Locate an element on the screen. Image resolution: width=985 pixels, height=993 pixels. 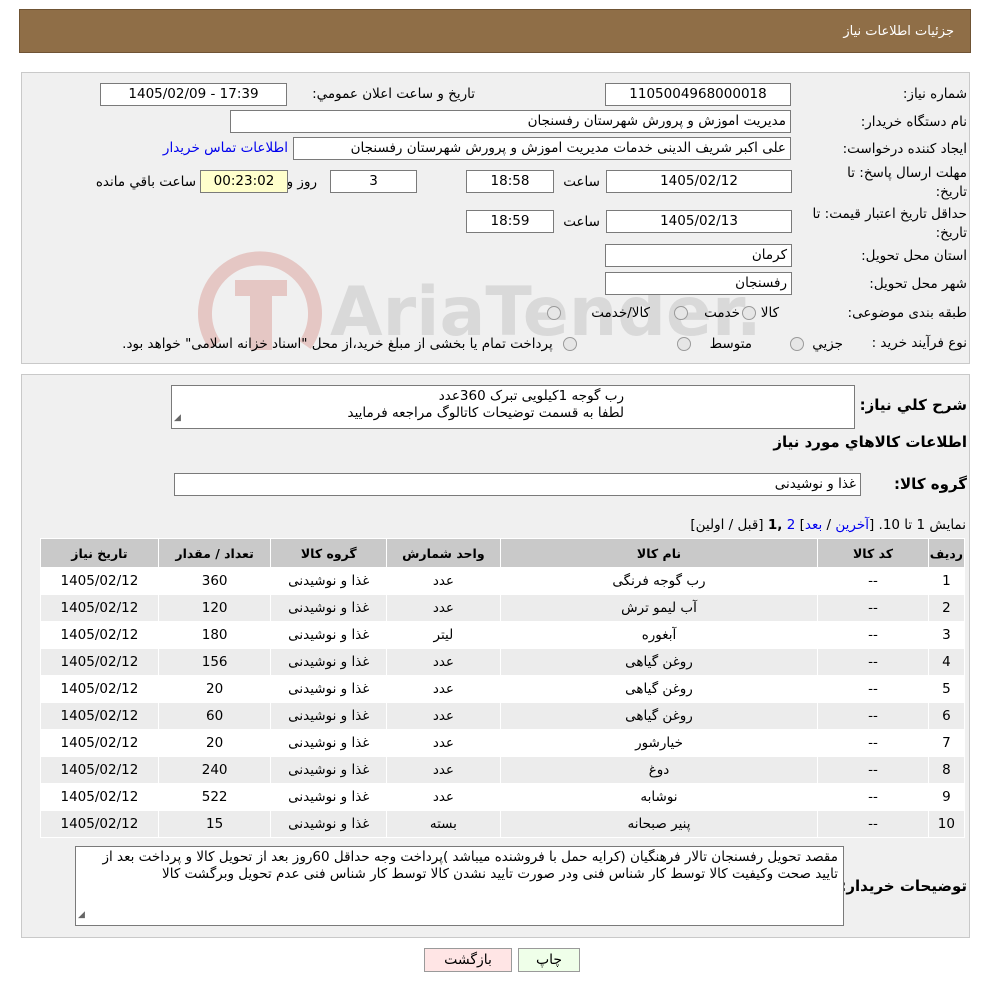
contact-buyer-link: اطلاعات تماس خريدار is located at coordinates (225, 148).